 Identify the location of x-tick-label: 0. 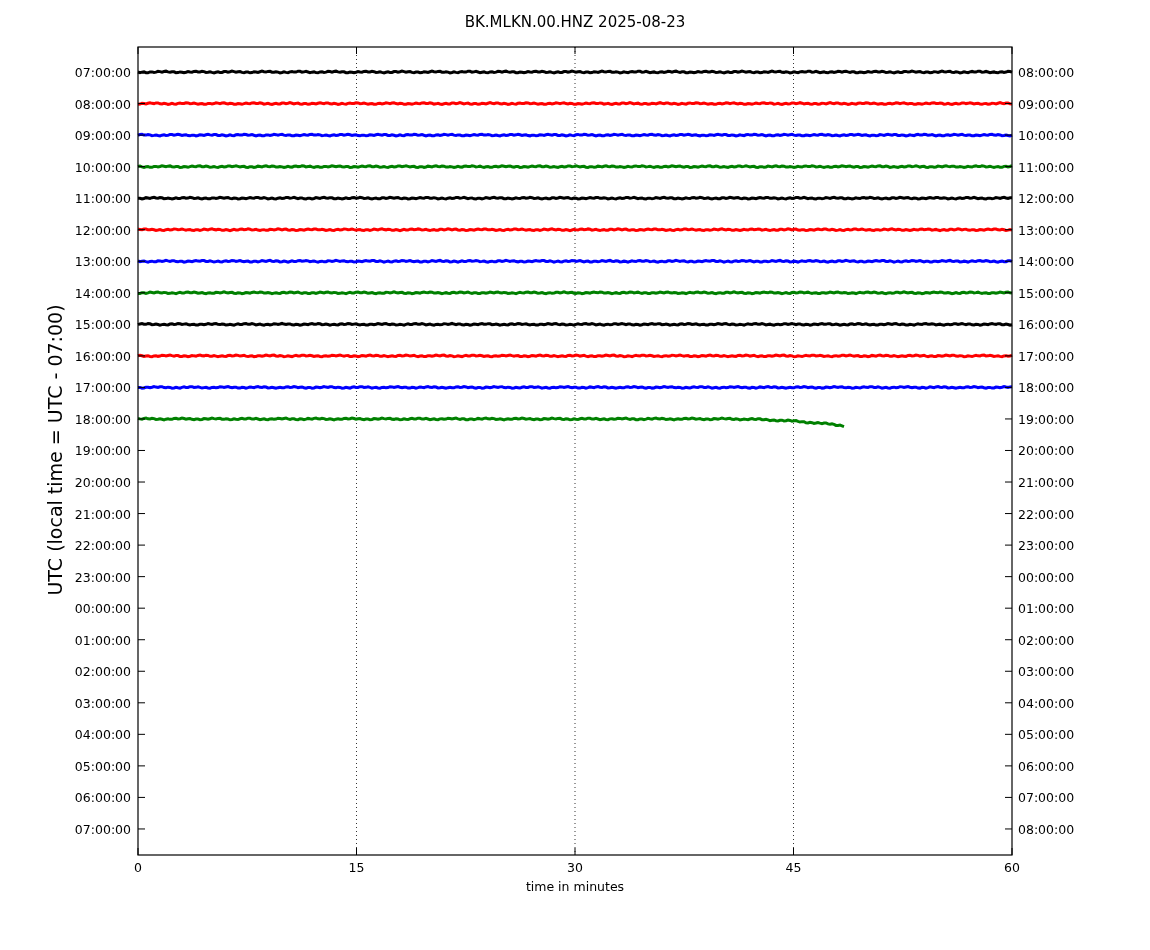
(138, 867).